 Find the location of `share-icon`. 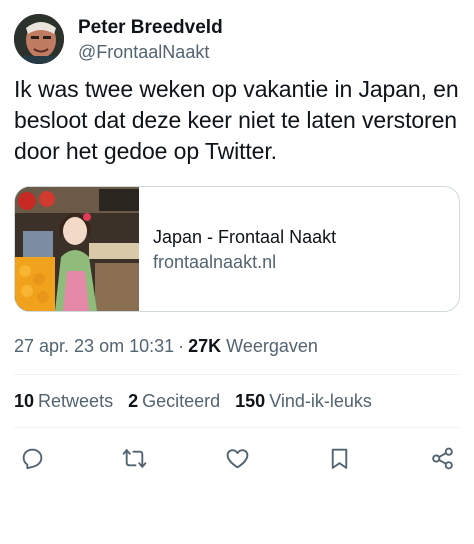

share-icon is located at coordinates (442, 458).